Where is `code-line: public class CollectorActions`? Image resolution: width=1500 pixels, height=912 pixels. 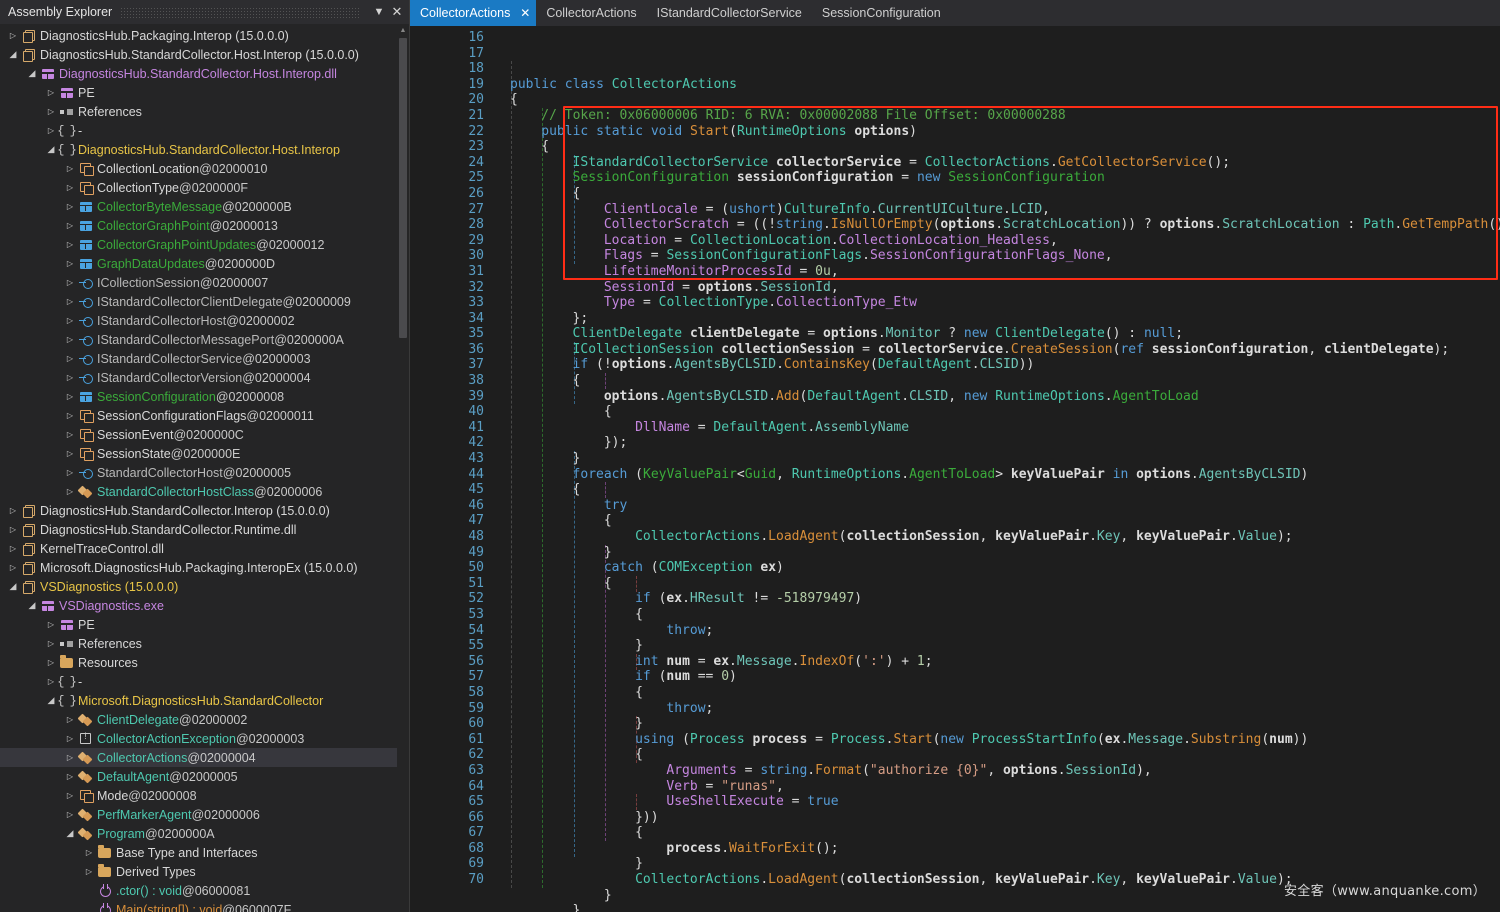 code-line: public class CollectorActions is located at coordinates (996, 85).